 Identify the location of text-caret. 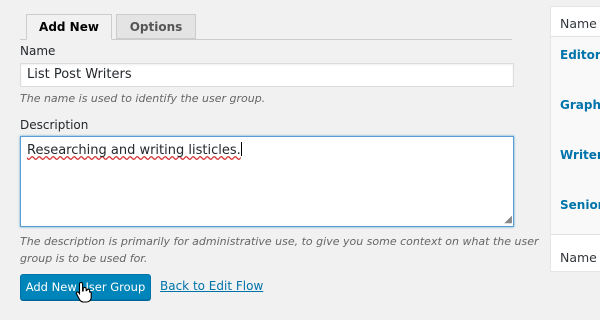
(241, 149).